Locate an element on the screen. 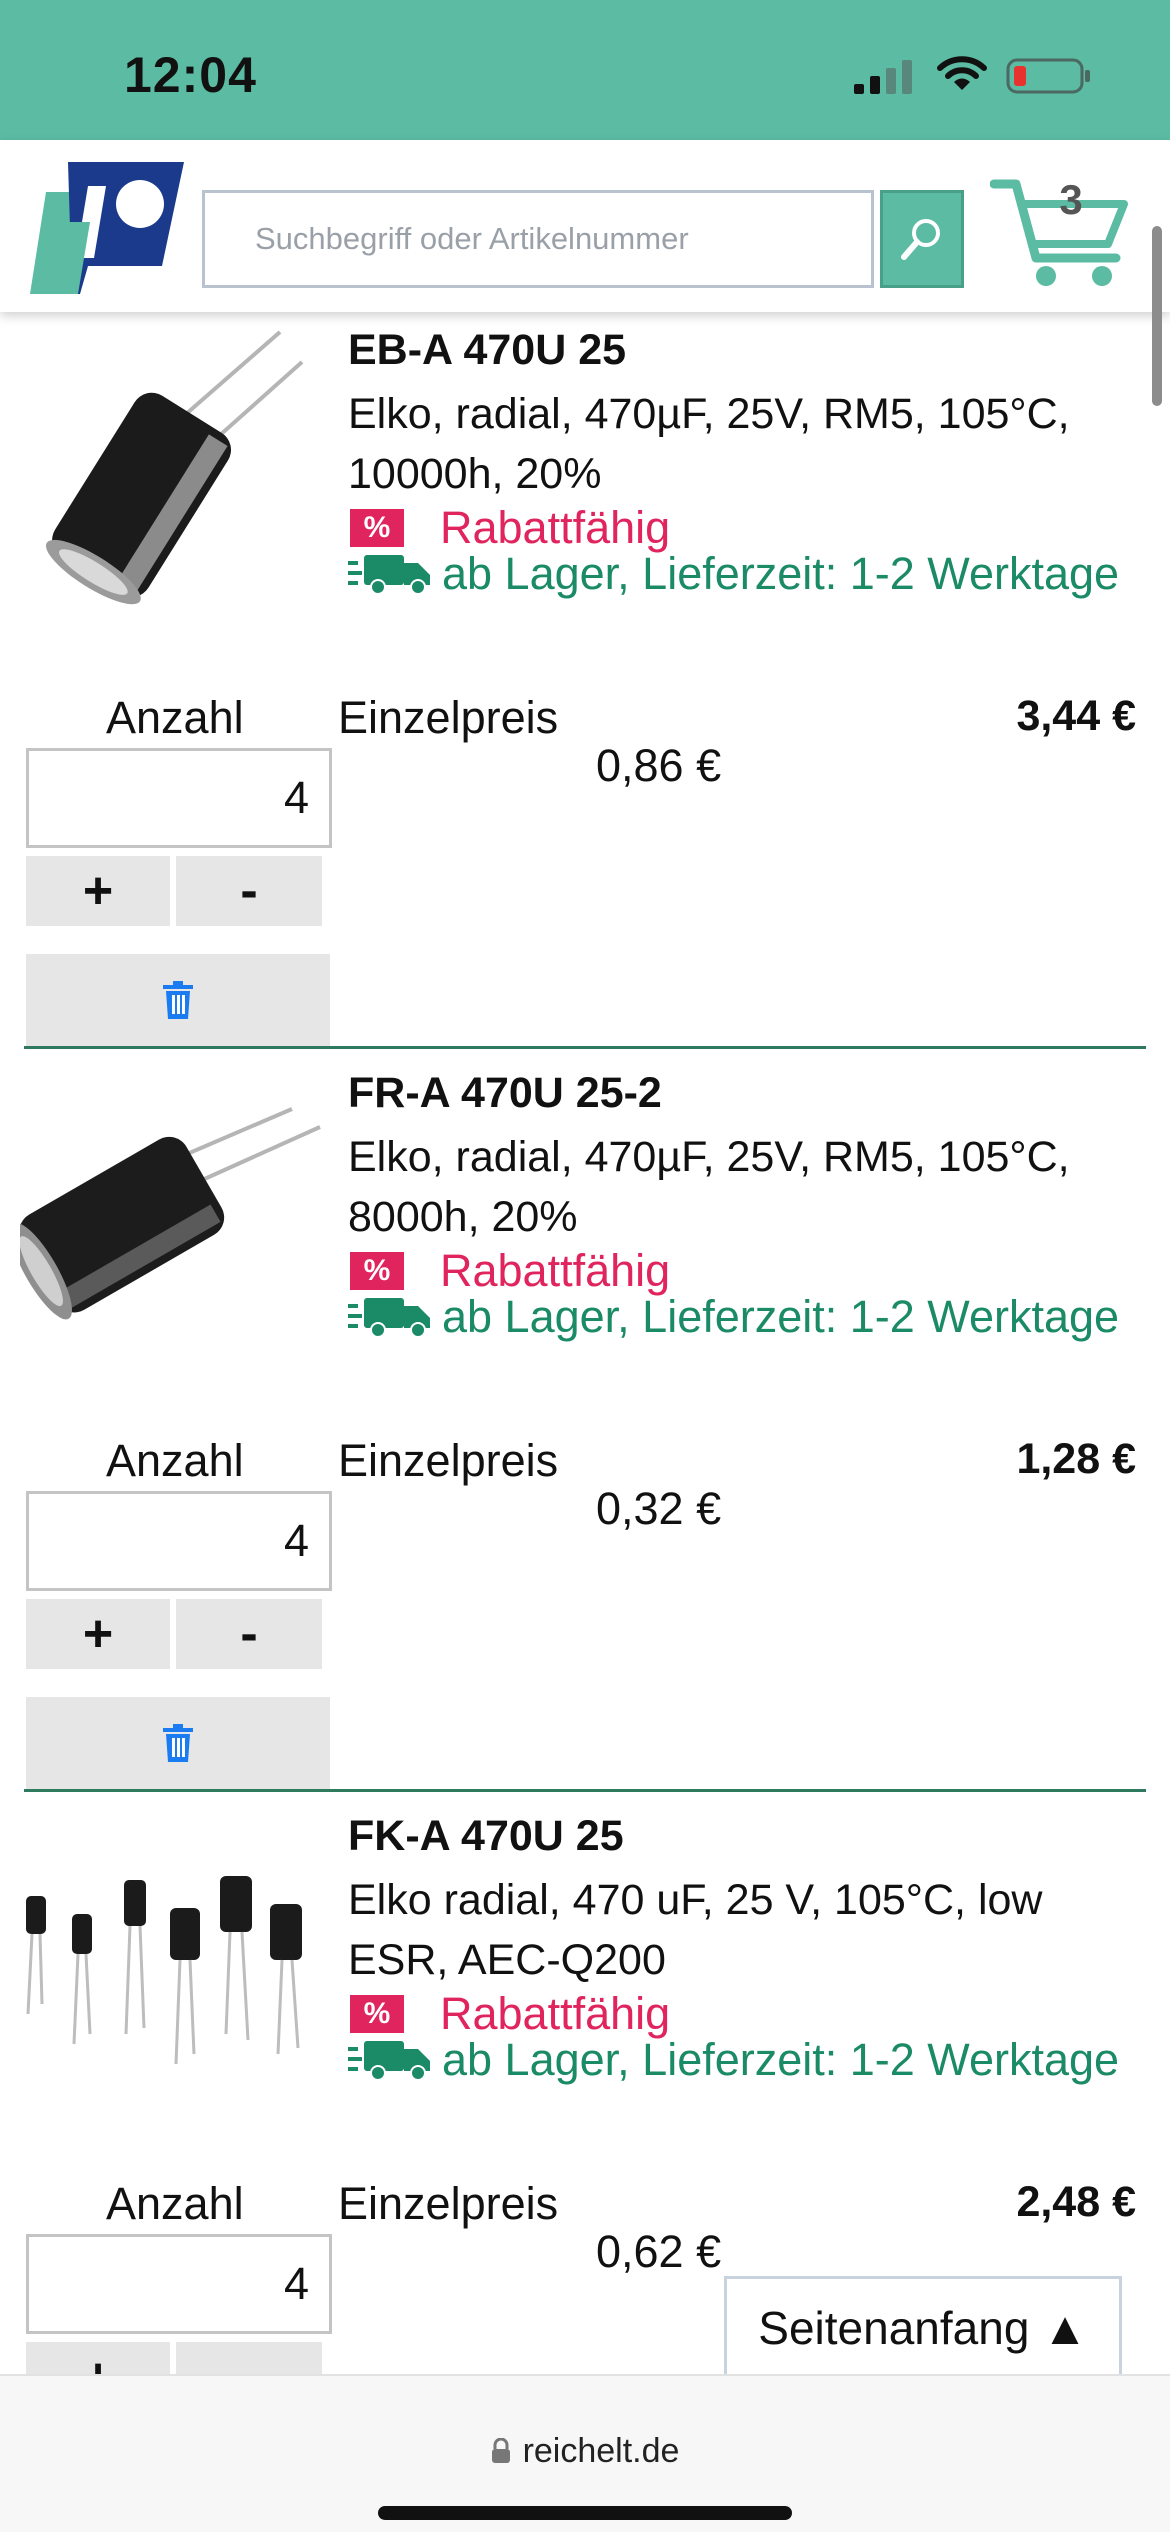  back-to-top-button: Seitenanfang ▲ is located at coordinates (923, 2326).